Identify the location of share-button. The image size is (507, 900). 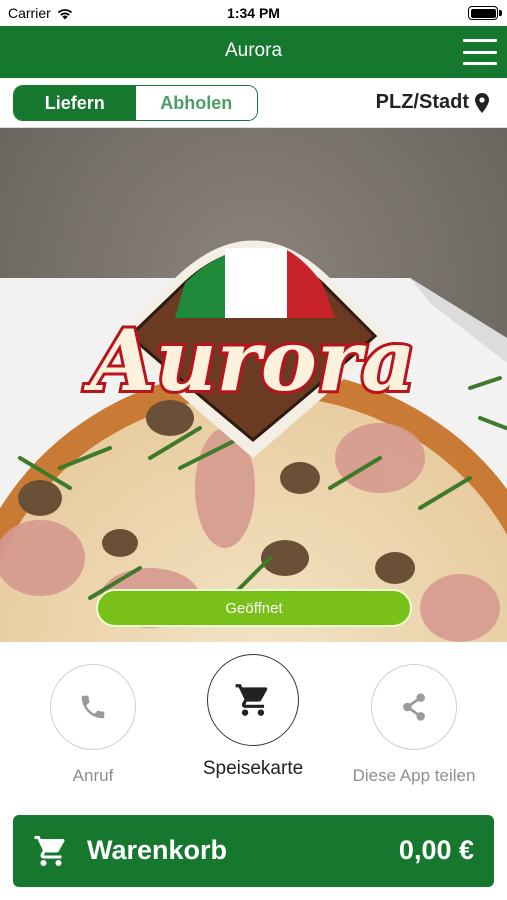
(414, 707).